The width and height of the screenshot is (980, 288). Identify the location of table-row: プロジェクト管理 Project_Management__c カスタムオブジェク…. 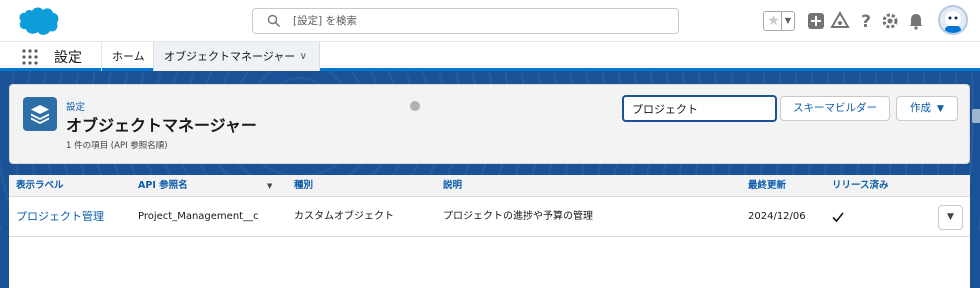
(489, 217).